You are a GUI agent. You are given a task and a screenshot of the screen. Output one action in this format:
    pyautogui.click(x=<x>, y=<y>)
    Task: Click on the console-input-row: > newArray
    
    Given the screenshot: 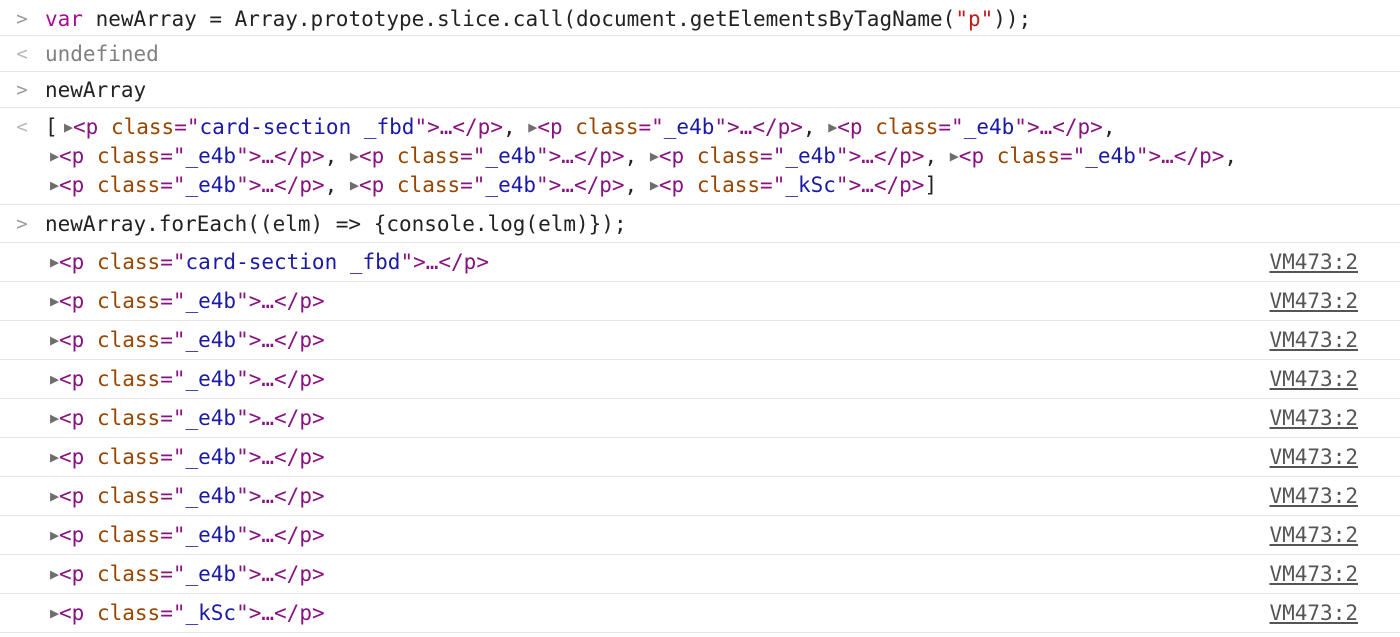 What is the action you would take?
    pyautogui.click(x=700, y=90)
    